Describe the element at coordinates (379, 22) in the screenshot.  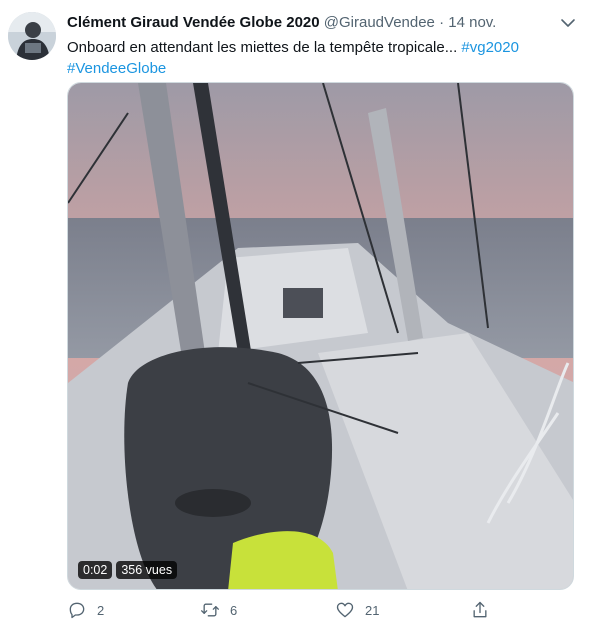
I see `author-handle: @GiraudVendee` at that location.